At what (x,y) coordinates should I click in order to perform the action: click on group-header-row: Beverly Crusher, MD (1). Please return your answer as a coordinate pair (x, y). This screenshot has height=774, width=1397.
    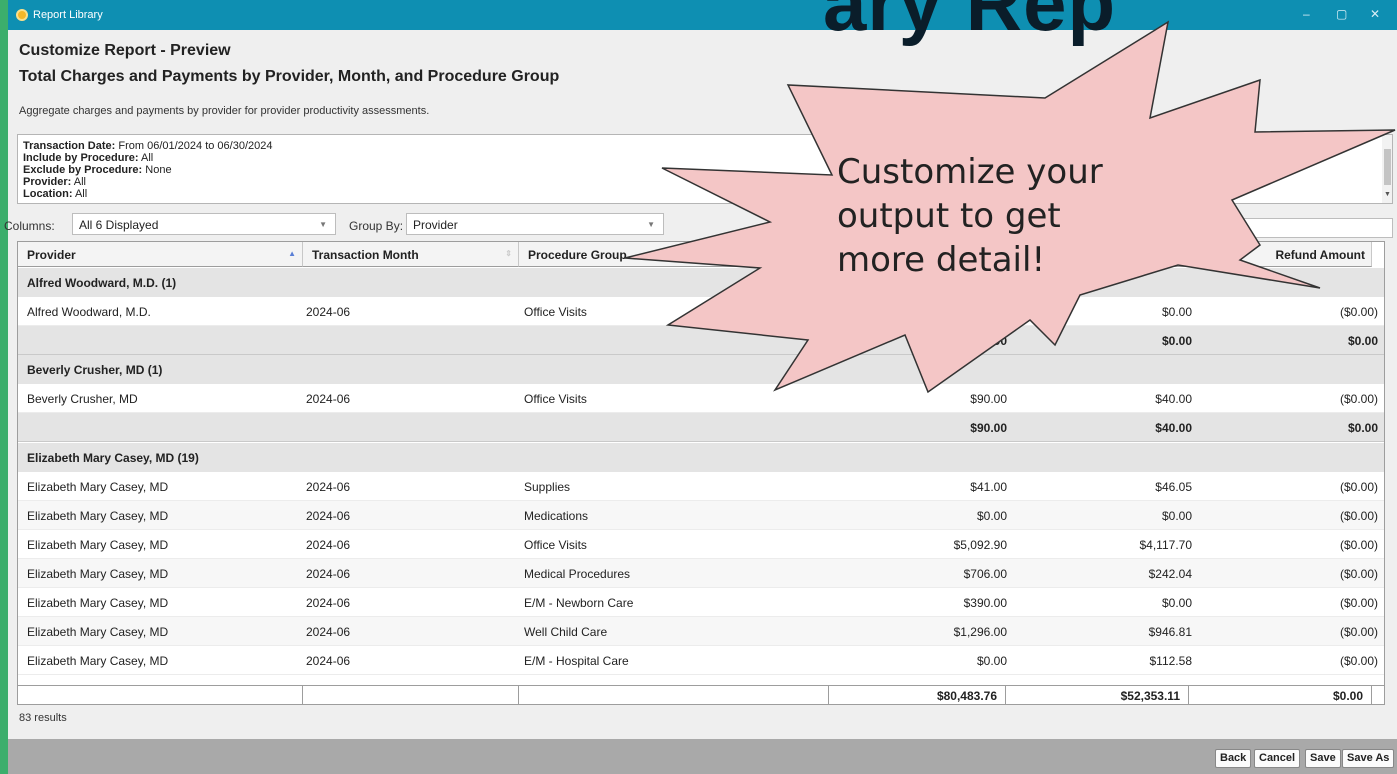
    Looking at the image, I should click on (701, 369).